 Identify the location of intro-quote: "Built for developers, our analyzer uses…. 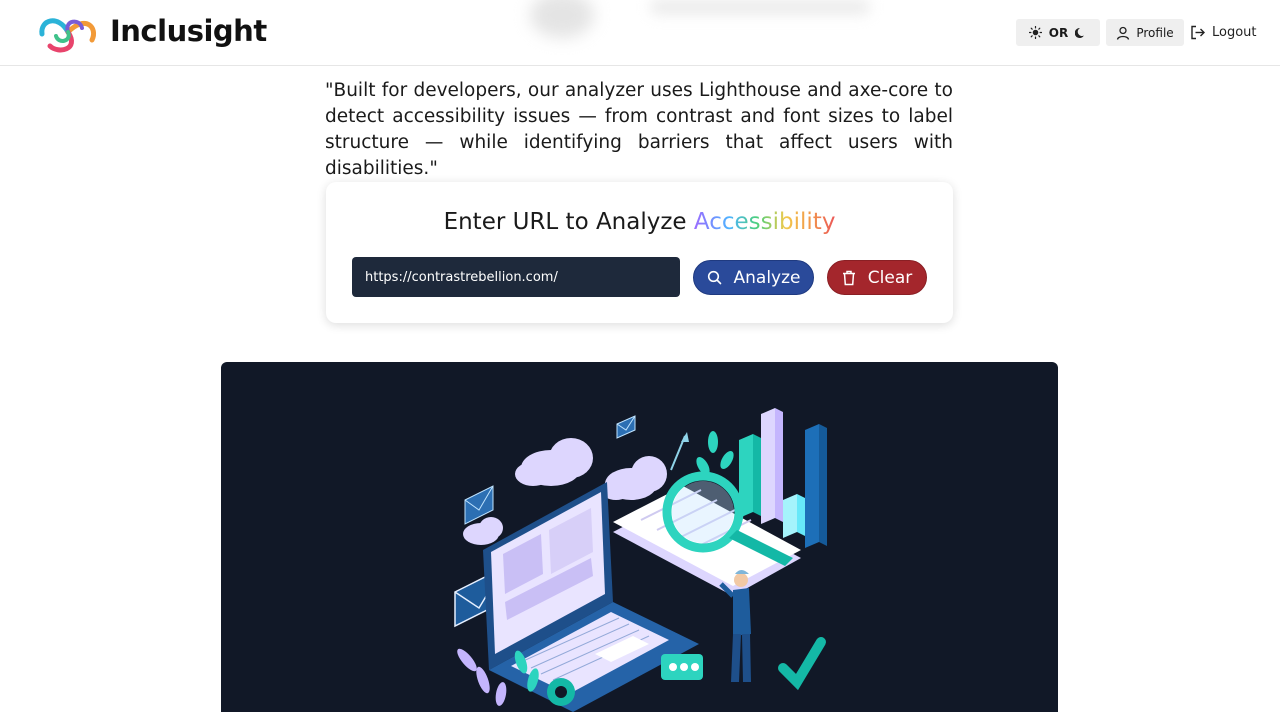
(639, 129).